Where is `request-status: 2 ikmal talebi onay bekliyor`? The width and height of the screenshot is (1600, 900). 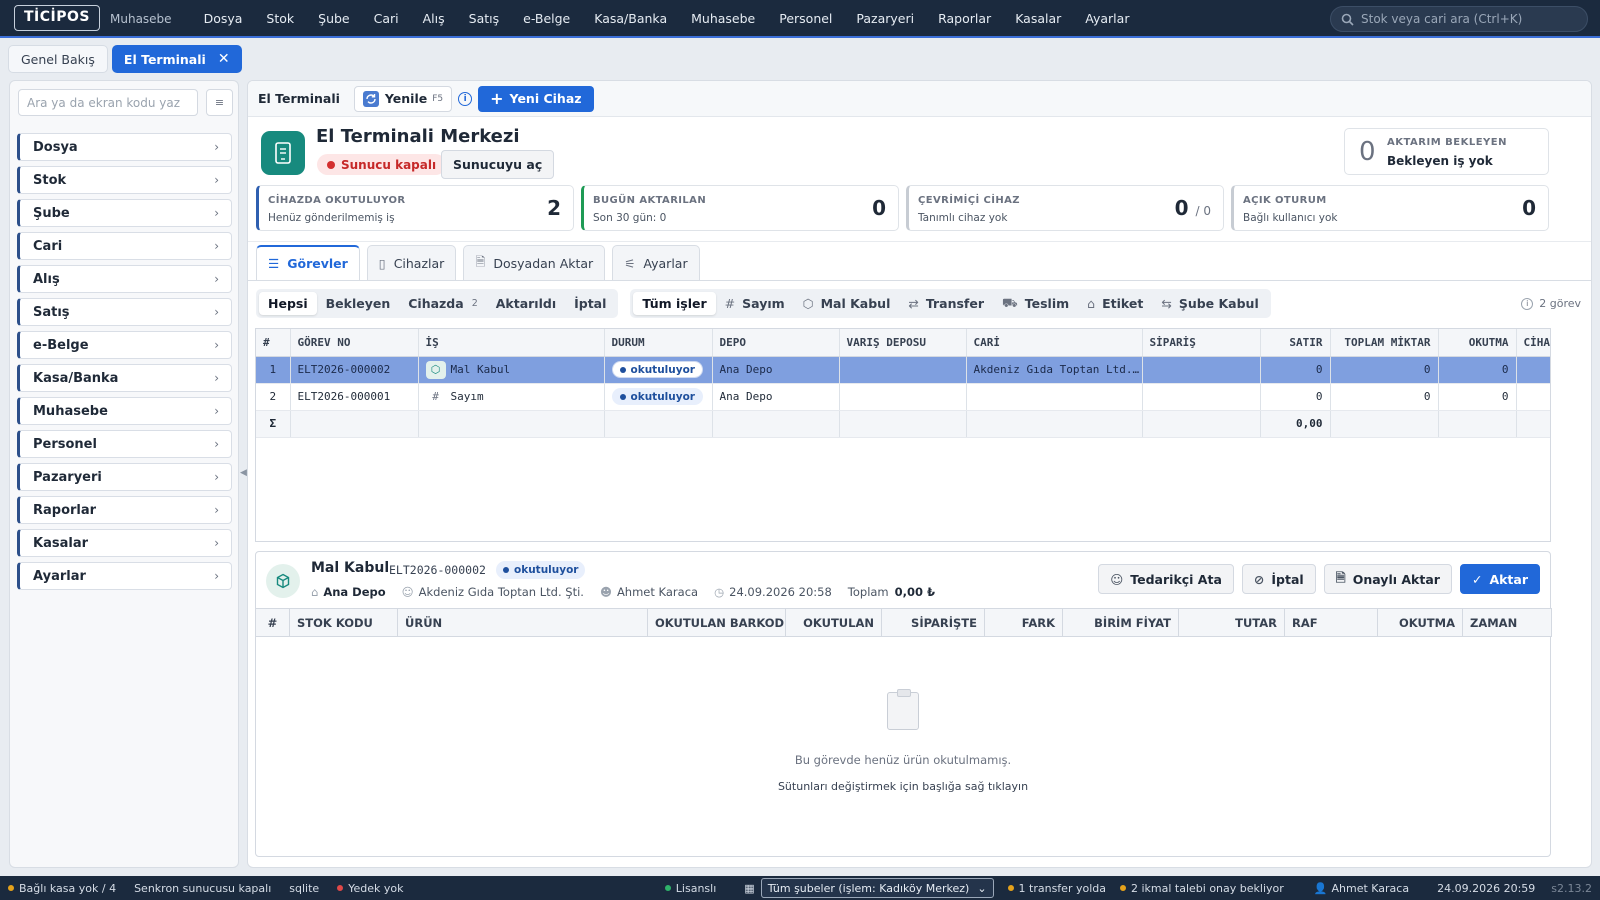
request-status: 2 ikmal talebi onay bekliyor is located at coordinates (1201, 888).